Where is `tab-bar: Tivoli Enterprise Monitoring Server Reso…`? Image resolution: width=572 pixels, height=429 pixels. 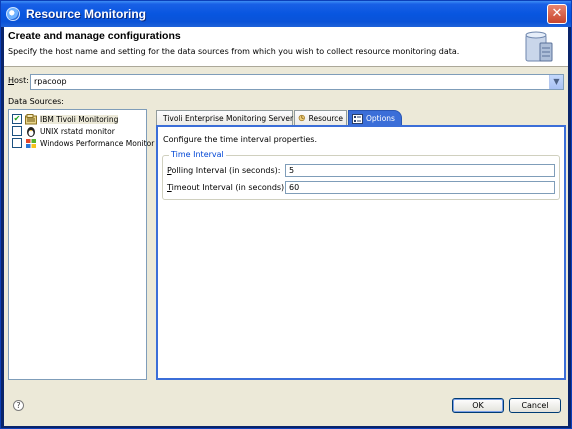
tab-bar: Tivoli Enterprise Monitoring Server Reso… is located at coordinates (361, 118).